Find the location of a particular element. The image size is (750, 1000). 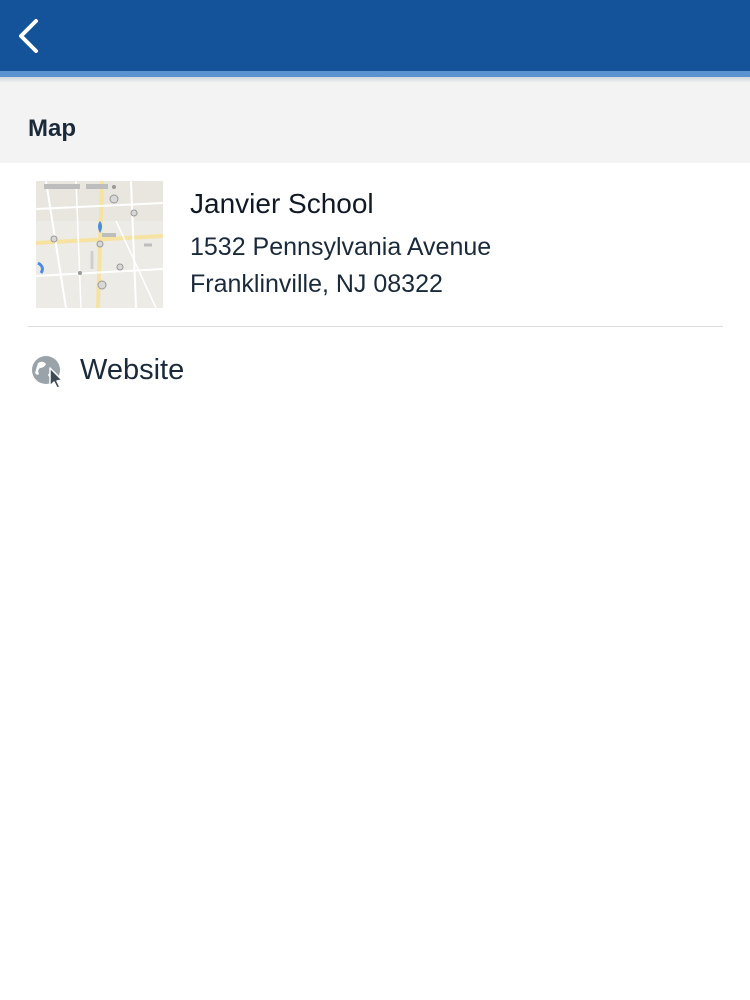

chevron-left-icon is located at coordinates (28, 36).